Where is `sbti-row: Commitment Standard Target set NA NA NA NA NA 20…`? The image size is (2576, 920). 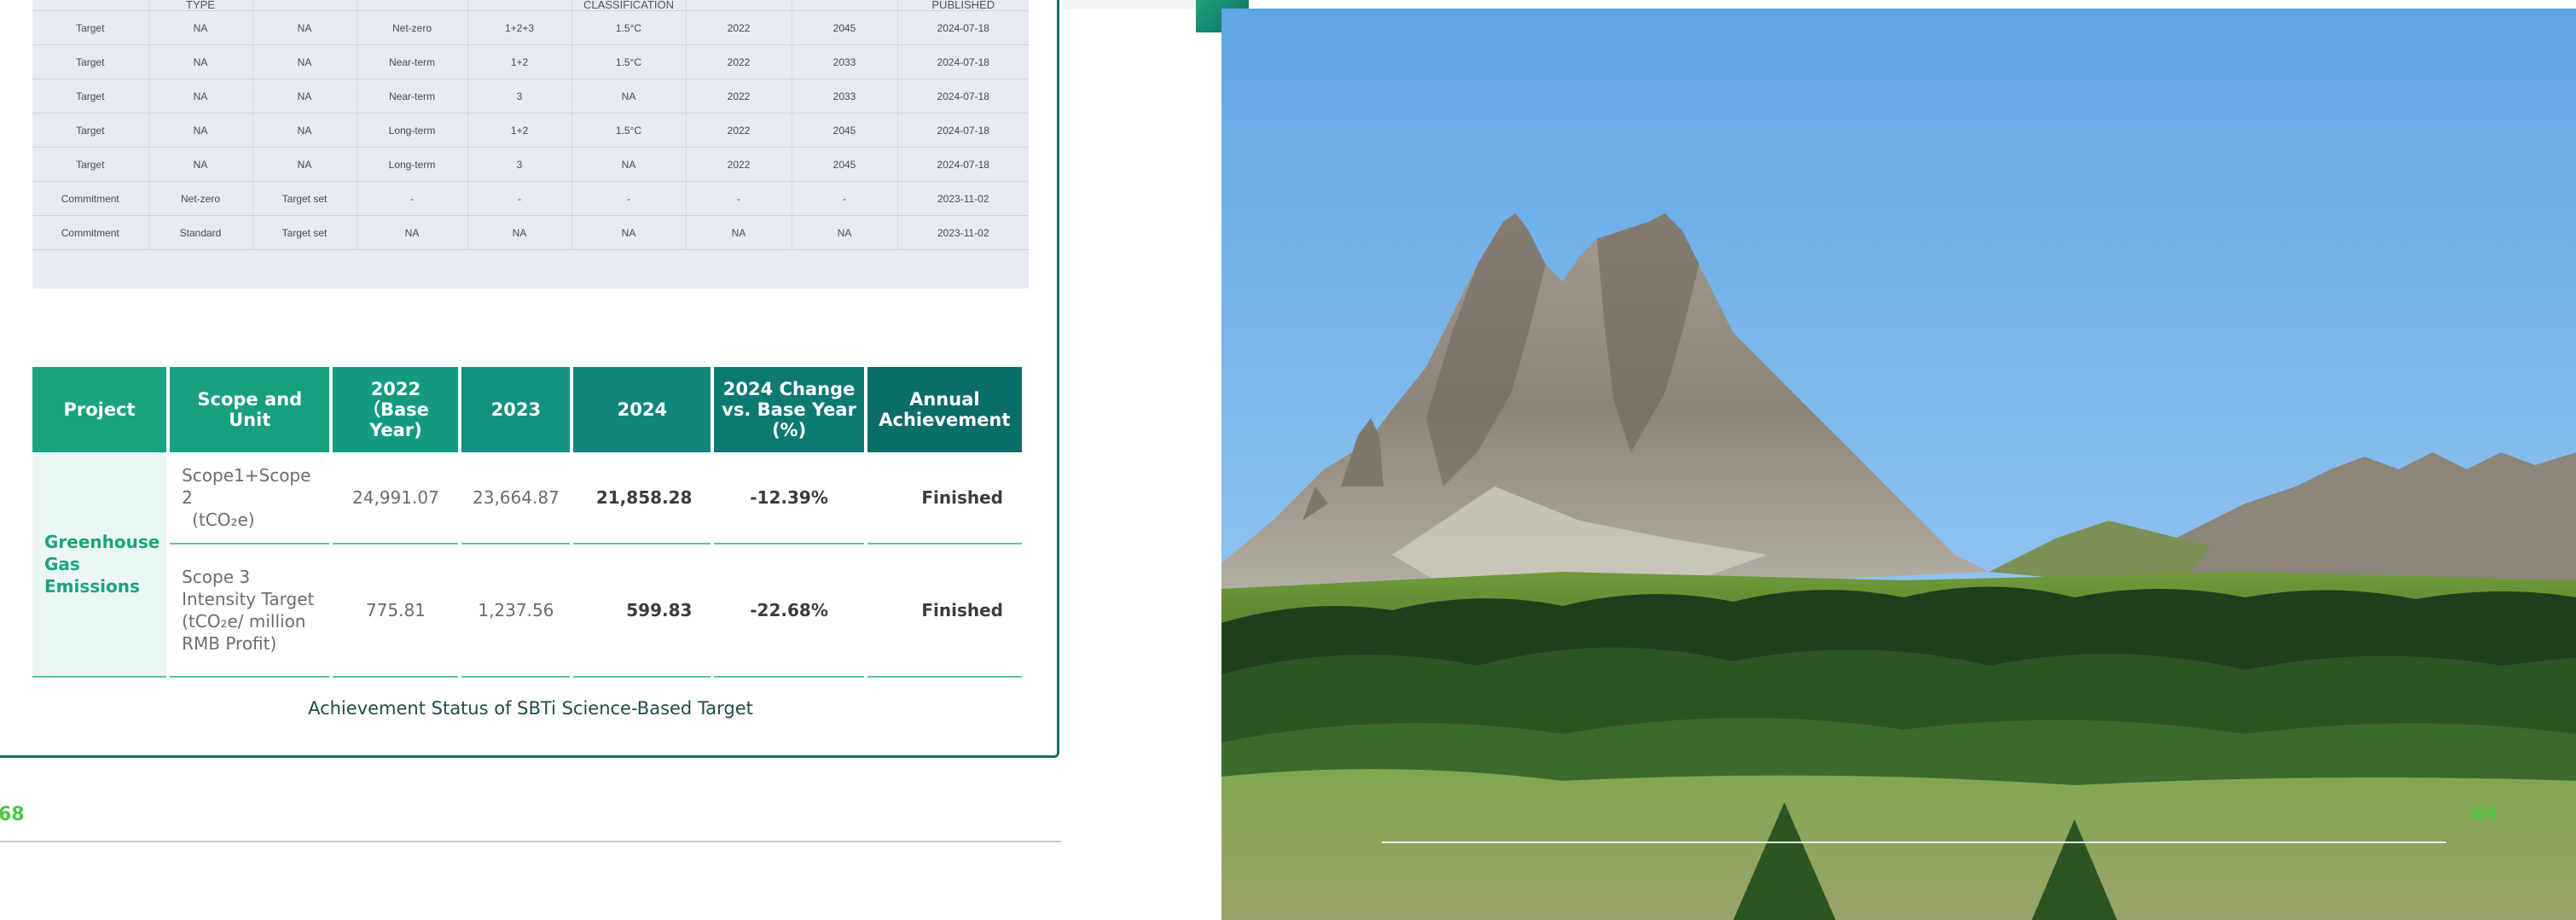 sbti-row: Commitment Standard Target set NA NA NA NA NA 20… is located at coordinates (530, 232).